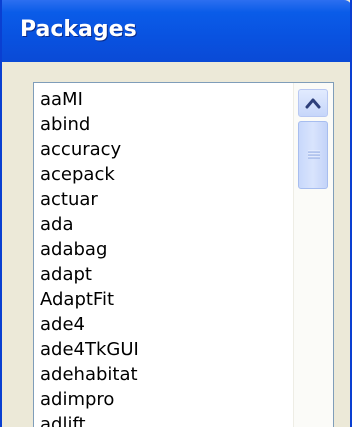 This screenshot has width=352, height=427. What do you see at coordinates (158, 199) in the screenshot?
I see `package-list-item: actuar` at bounding box center [158, 199].